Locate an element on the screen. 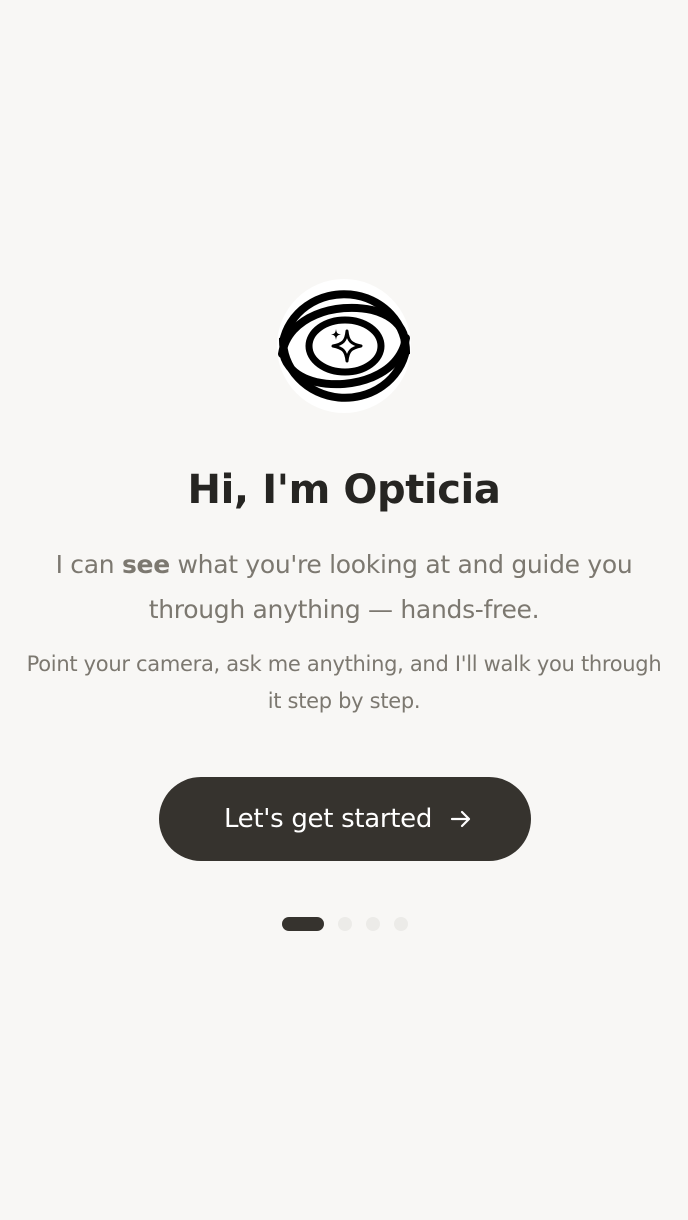 This screenshot has width=688, height=1220. lead-emphasis: see is located at coordinates (145, 564).